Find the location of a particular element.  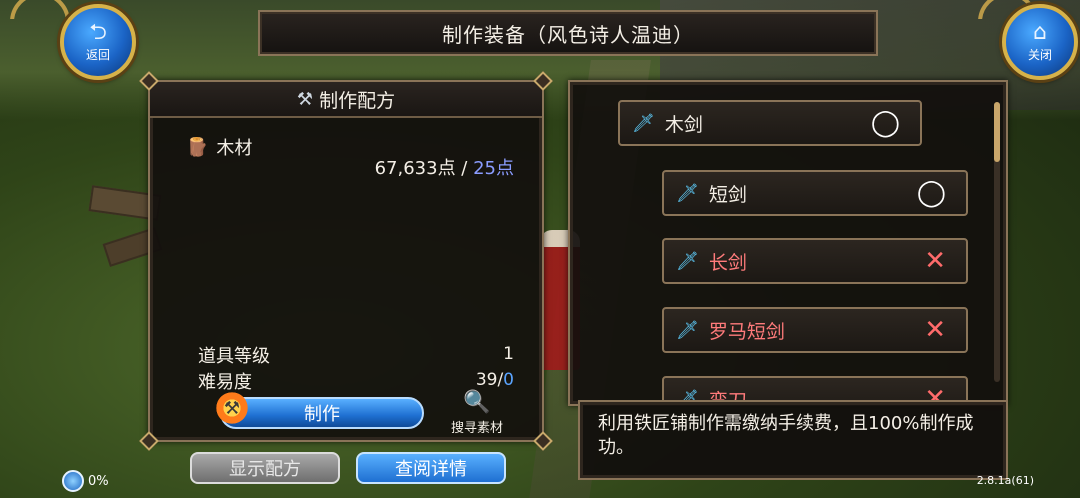

material-row: 🪵 木材 is located at coordinates (219, 147).